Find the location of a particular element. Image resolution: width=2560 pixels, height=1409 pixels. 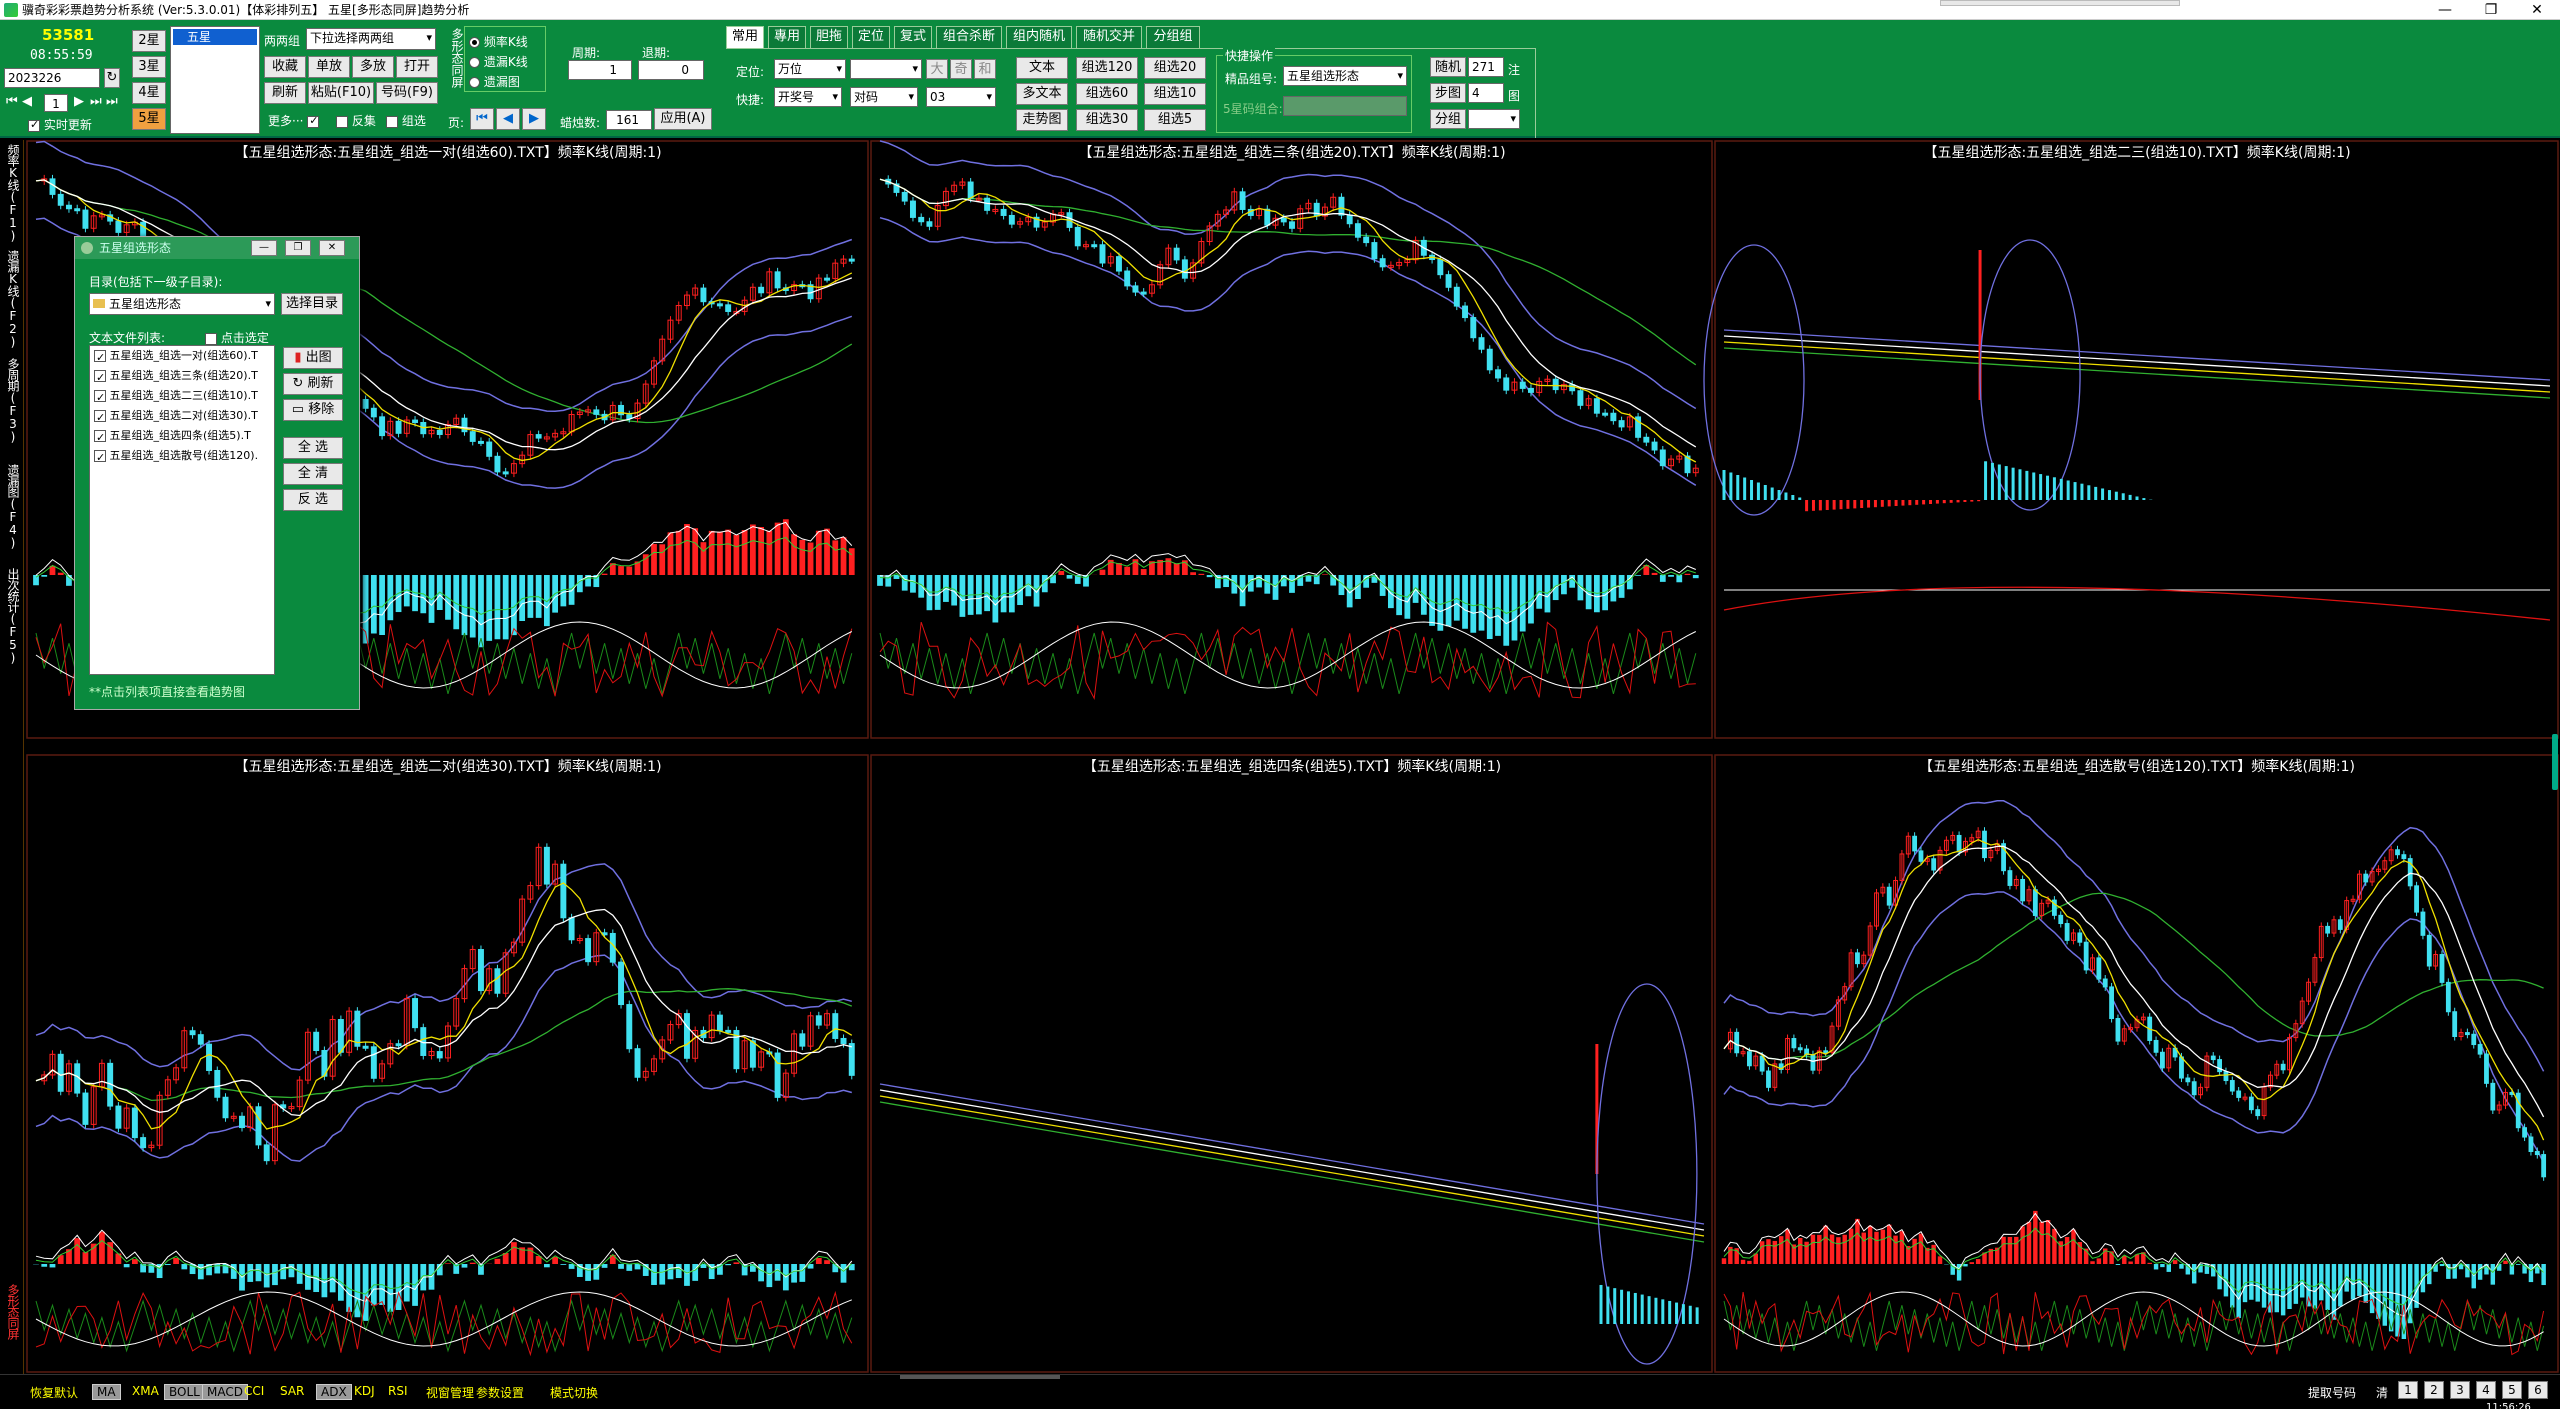

step-input: 4 is located at coordinates (1486, 93).